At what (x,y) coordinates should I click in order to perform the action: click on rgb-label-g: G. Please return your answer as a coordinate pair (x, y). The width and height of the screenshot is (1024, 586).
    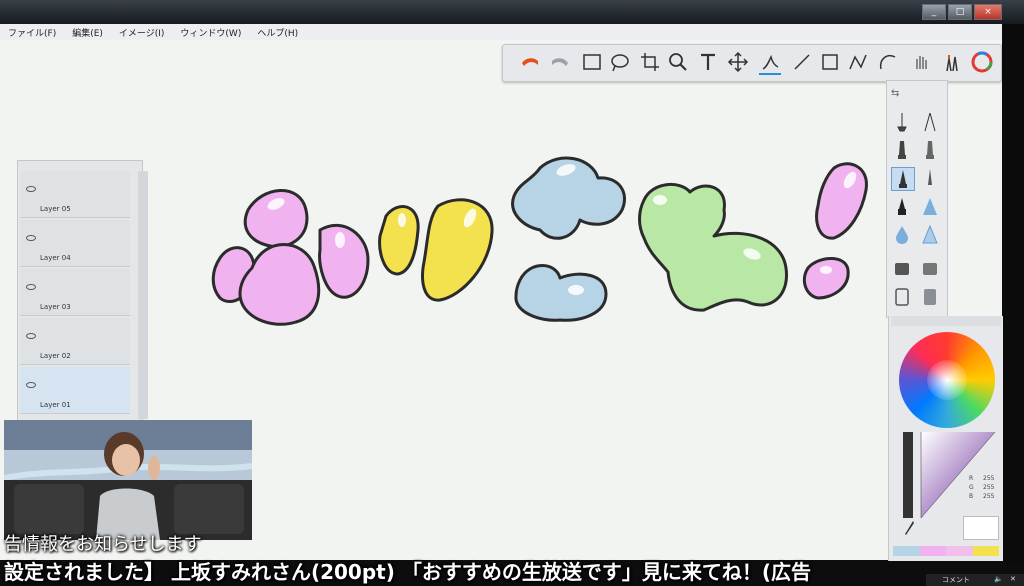
    Looking at the image, I should click on (971, 487).